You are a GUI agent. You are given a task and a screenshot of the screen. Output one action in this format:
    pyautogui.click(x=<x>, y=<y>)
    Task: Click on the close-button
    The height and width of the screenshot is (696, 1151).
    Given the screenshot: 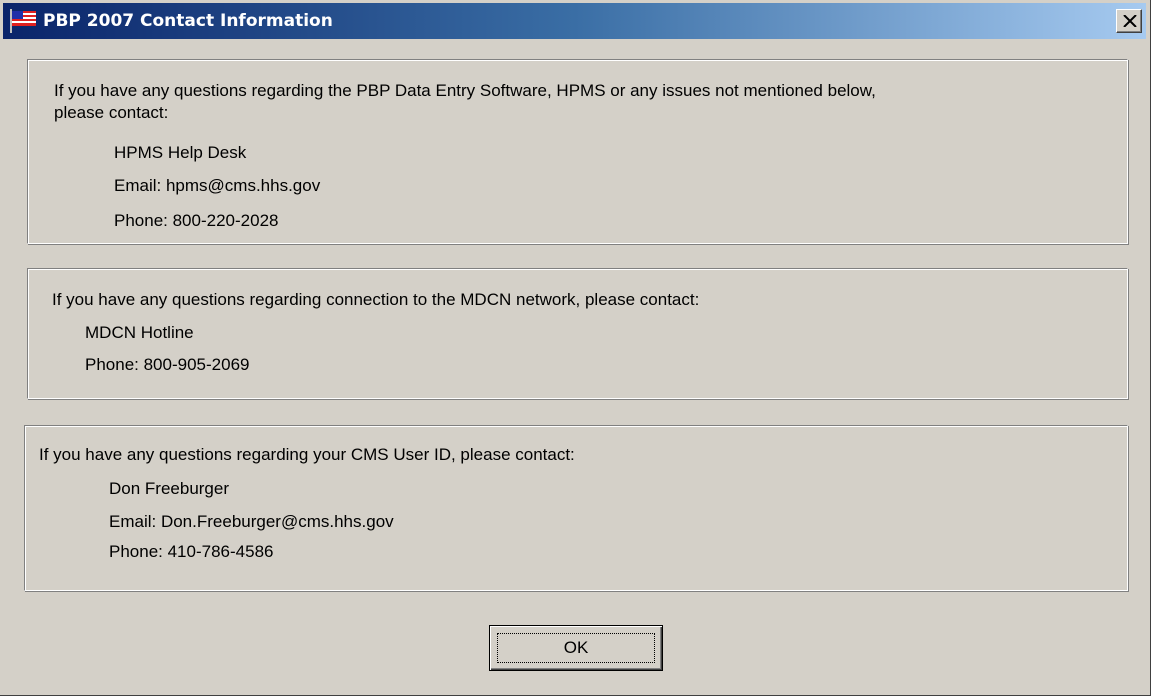 What is the action you would take?
    pyautogui.click(x=1129, y=21)
    